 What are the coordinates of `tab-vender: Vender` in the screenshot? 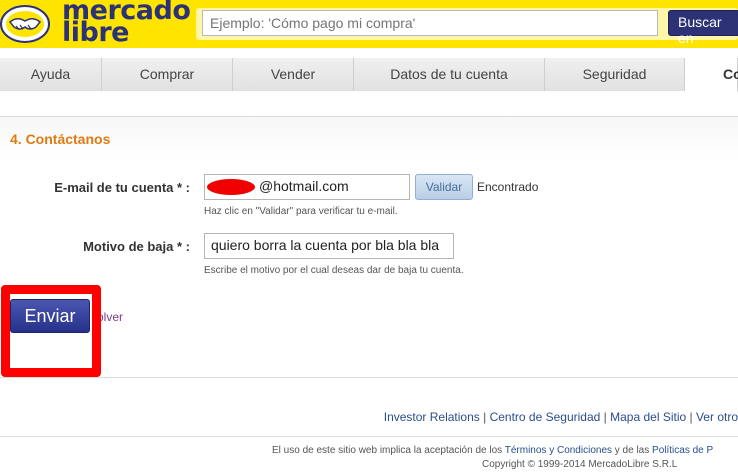 It's located at (293, 74).